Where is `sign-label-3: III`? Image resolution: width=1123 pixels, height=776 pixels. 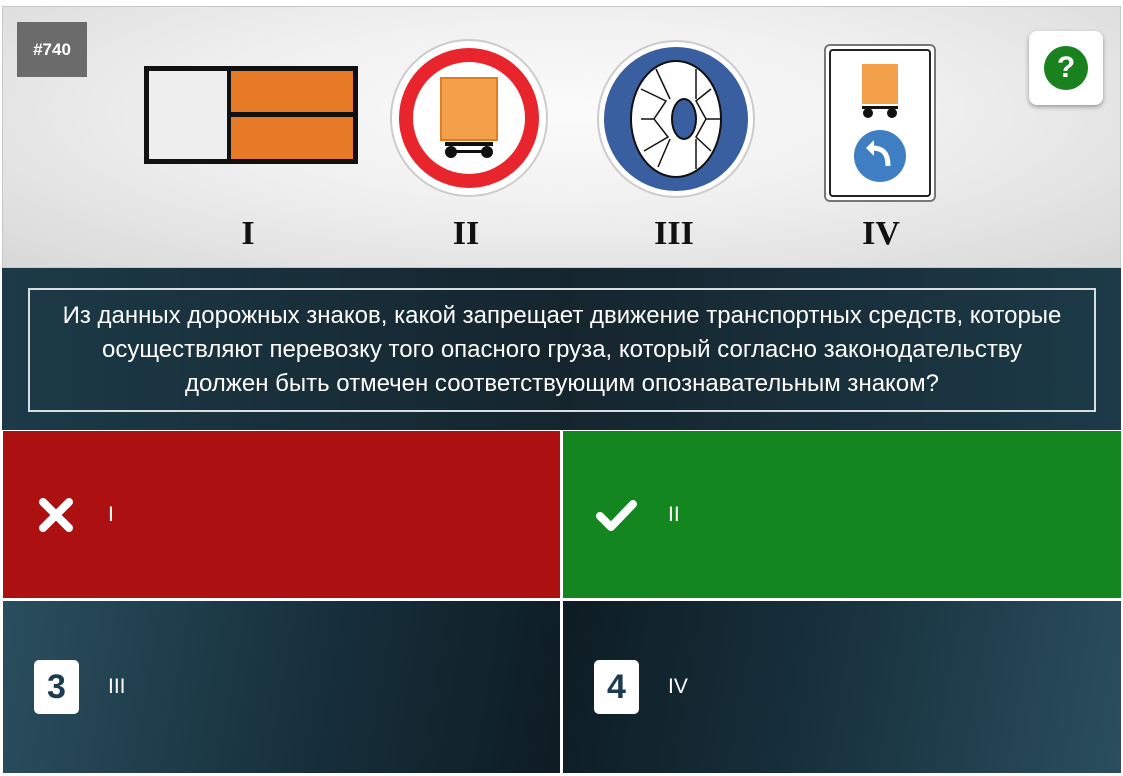 sign-label-3: III is located at coordinates (674, 233).